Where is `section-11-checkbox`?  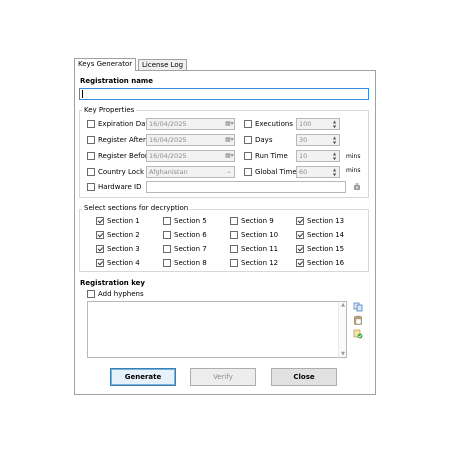 section-11-checkbox is located at coordinates (234, 249).